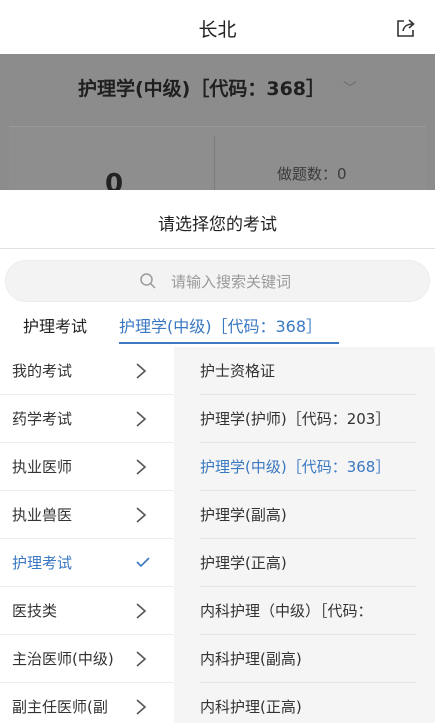 This screenshot has height=723, width=435. I want to click on current-exam-label: 护理学(中级)［代码：368］, so click(201, 89).